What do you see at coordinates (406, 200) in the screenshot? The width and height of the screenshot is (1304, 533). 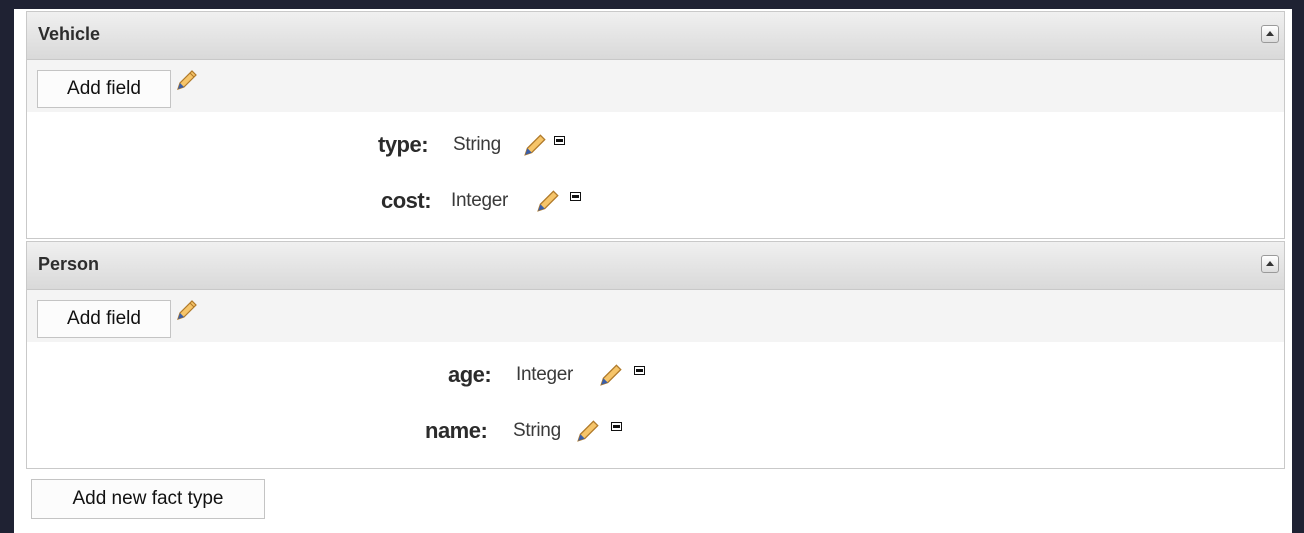 I see `field-name: cost:` at bounding box center [406, 200].